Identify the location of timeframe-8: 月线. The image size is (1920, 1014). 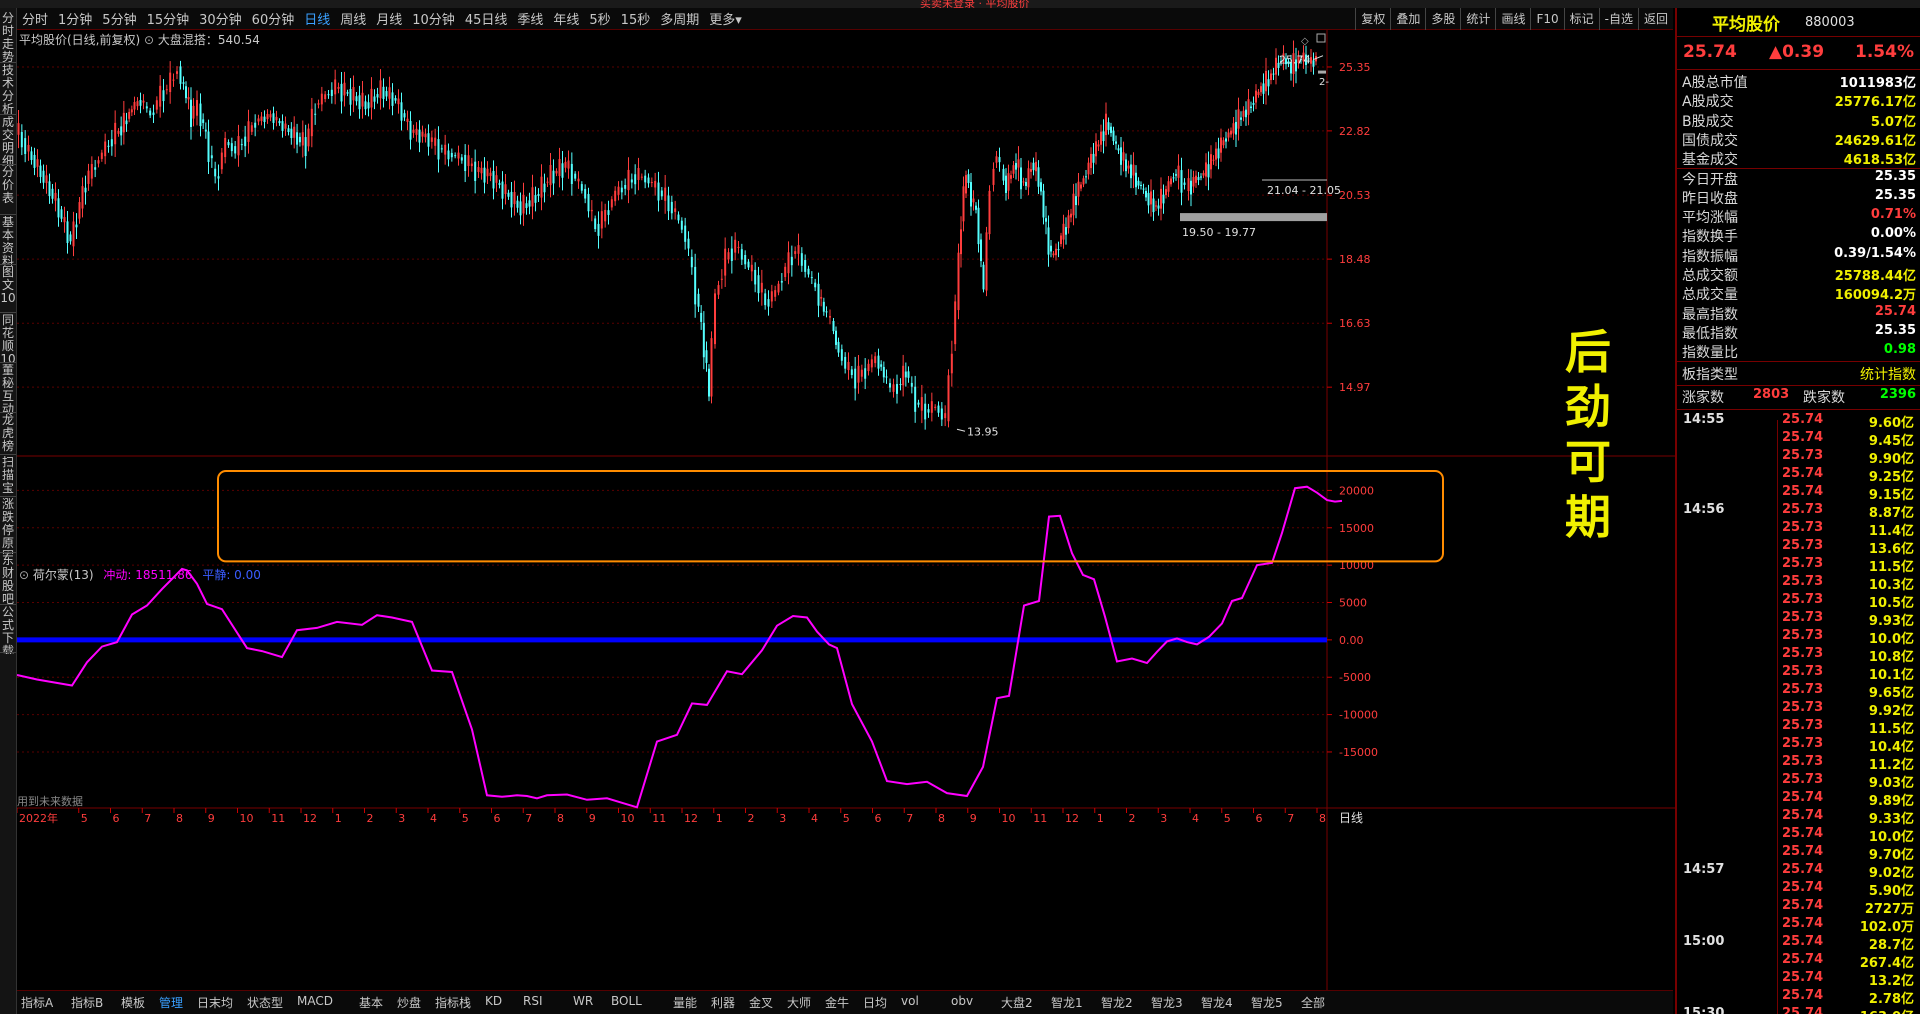
(389, 18).